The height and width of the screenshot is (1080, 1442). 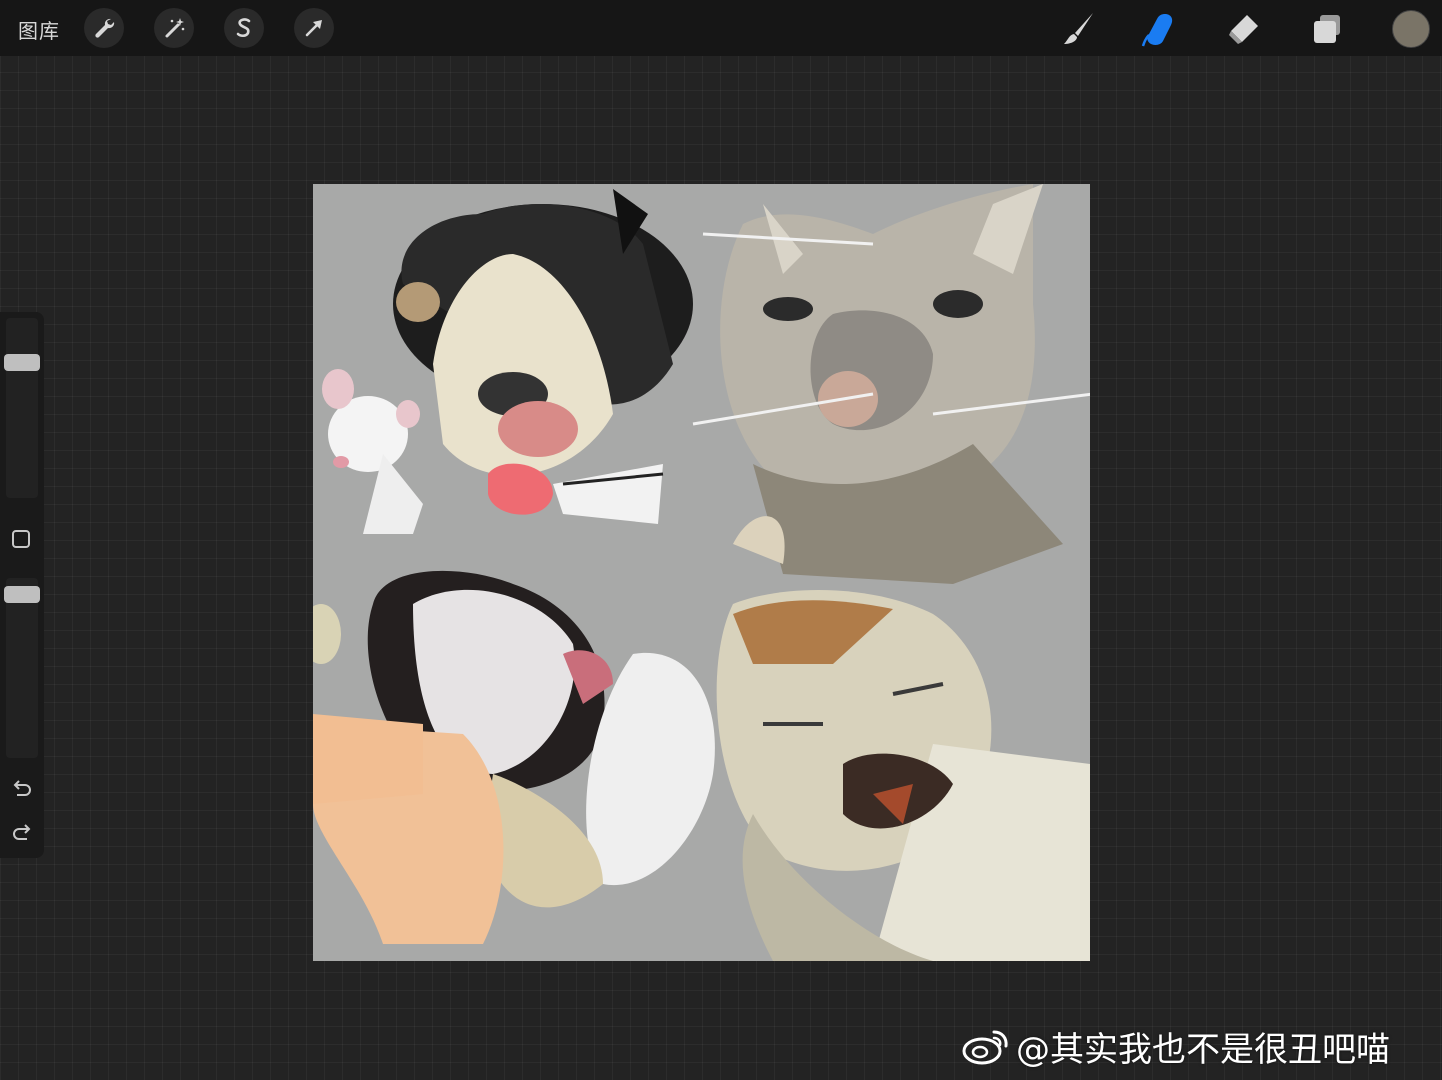 I want to click on black-white-cat, so click(x=543, y=356).